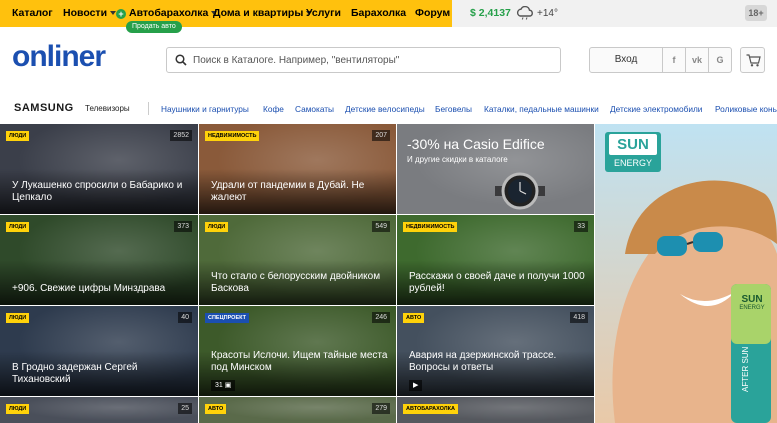 The width and height of the screenshot is (777, 423). Describe the element at coordinates (381, 135) in the screenshot. I see `comment-count: 207` at that location.